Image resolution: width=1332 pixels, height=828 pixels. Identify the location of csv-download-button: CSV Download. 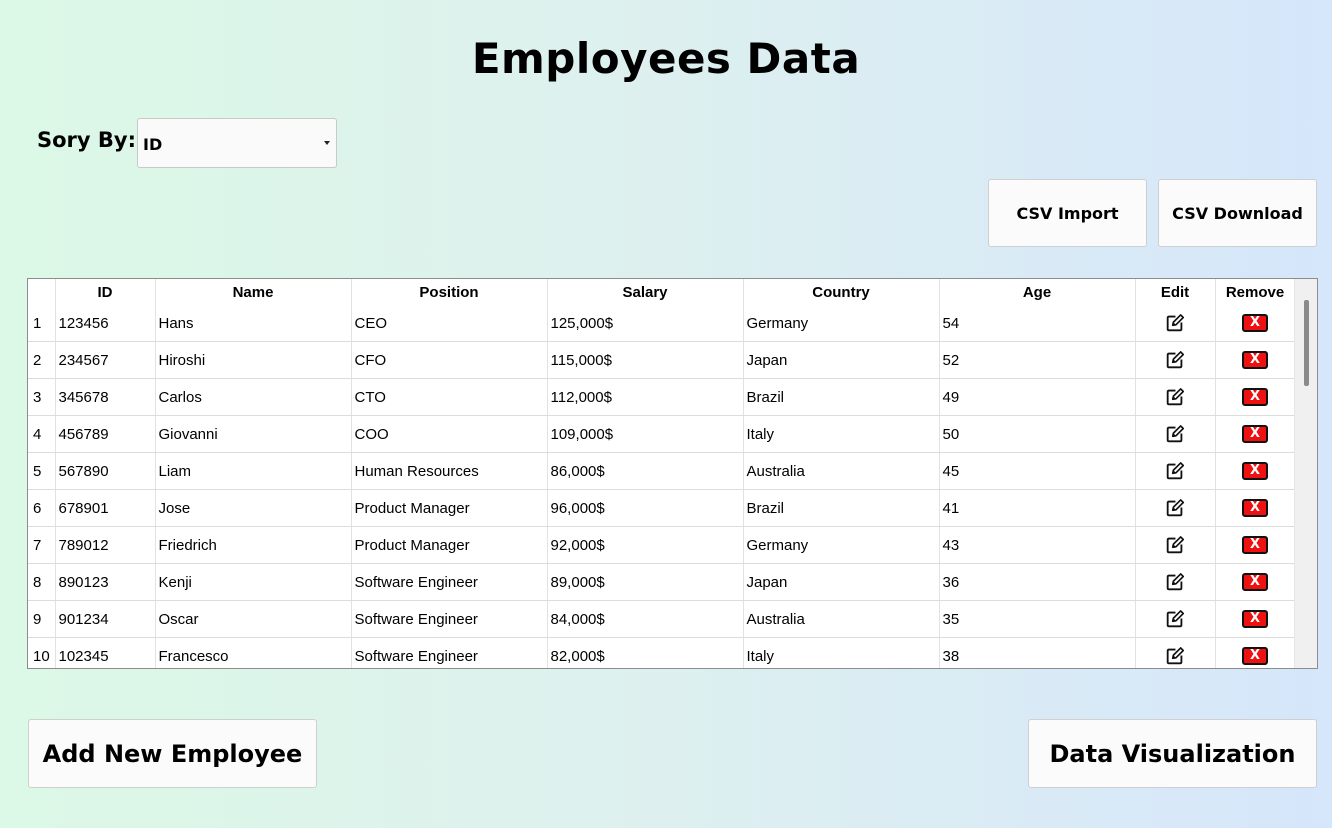
(1237, 213).